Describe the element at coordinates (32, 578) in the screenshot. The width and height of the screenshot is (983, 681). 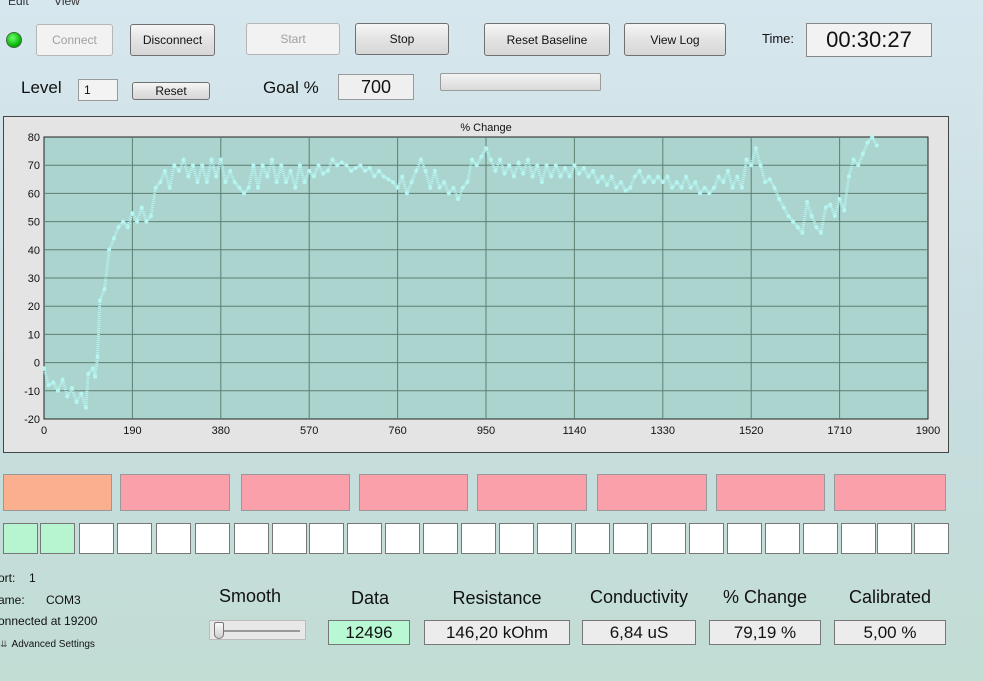
I see `port-value: 1` at that location.